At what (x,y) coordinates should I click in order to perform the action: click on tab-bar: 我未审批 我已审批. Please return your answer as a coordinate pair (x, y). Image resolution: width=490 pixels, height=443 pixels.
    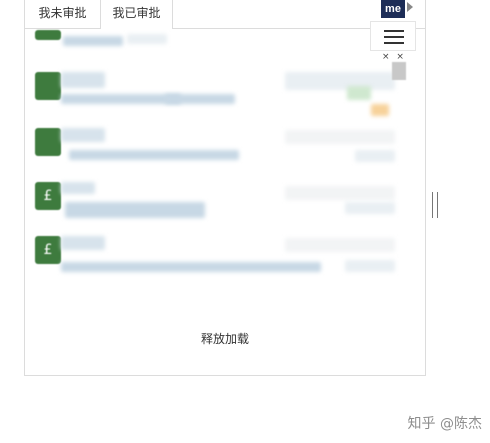
    Looking at the image, I should click on (225, 14).